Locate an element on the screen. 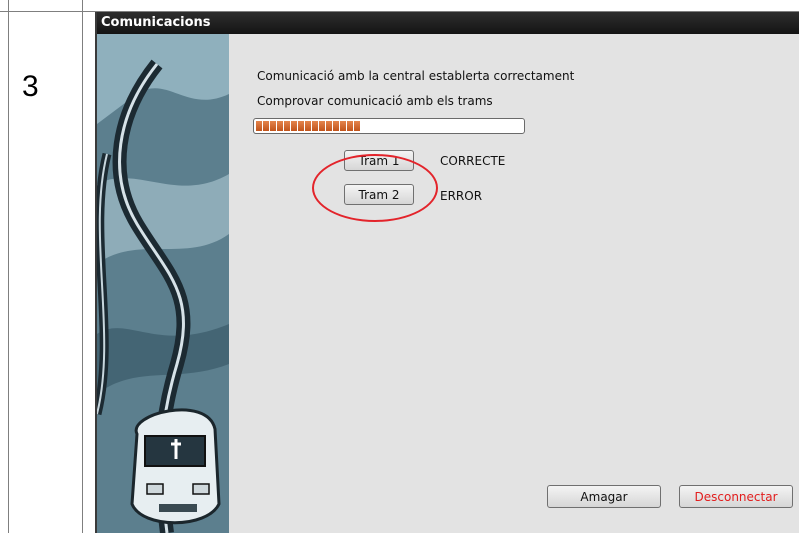 The height and width of the screenshot is (533, 799). disconnect-button: Desconnectar is located at coordinates (736, 496).